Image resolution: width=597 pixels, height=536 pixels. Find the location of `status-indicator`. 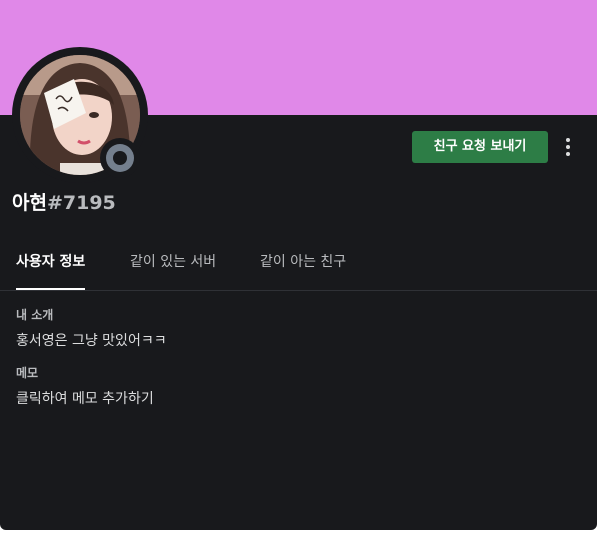

status-indicator is located at coordinates (120, 158).